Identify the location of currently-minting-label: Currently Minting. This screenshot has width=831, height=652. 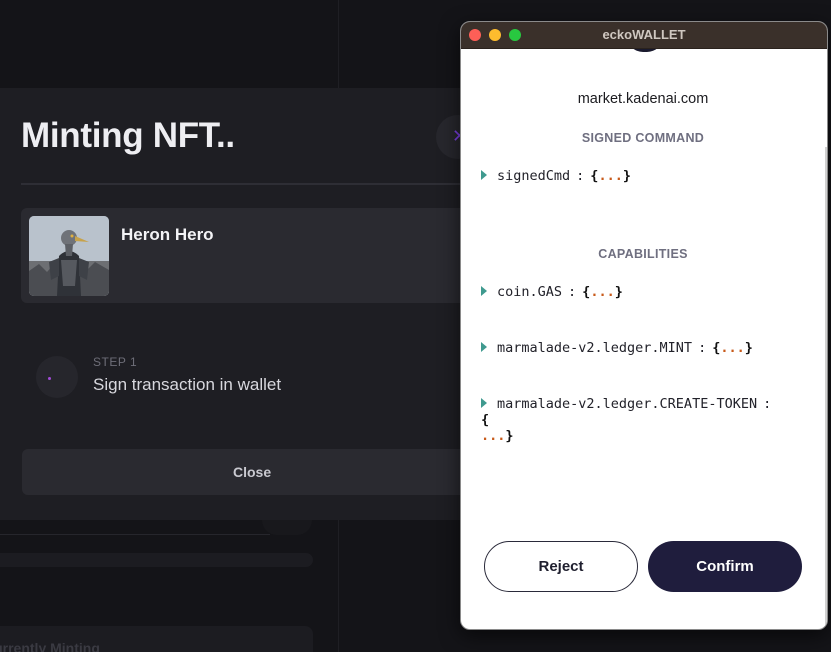
(50, 646).